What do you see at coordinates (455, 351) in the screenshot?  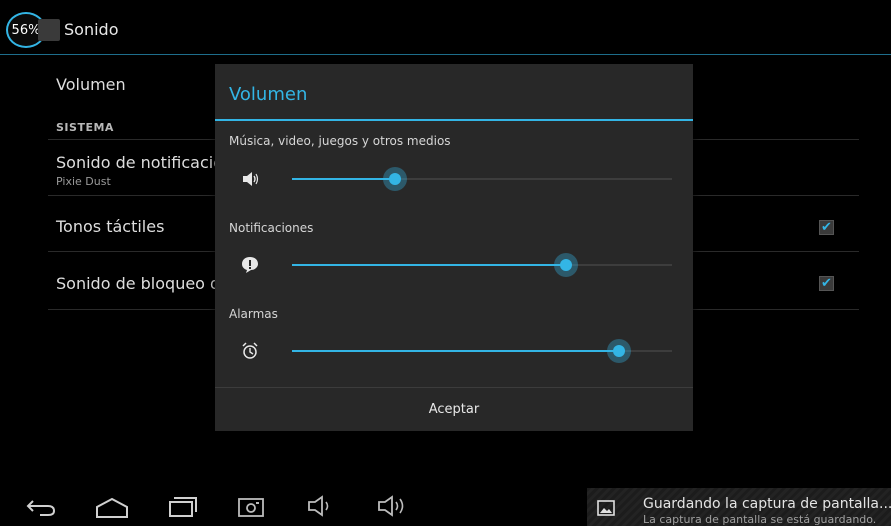 I see `alarm-volume-fill` at bounding box center [455, 351].